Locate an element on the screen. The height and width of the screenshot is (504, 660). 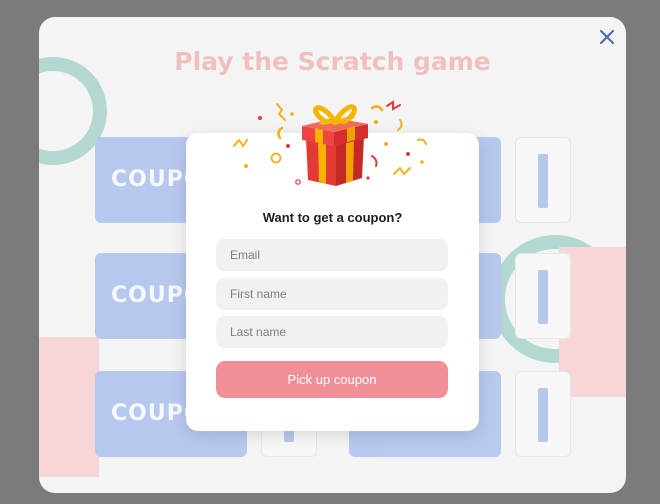
background-game-title: Play the Scratch game is located at coordinates (332, 61).